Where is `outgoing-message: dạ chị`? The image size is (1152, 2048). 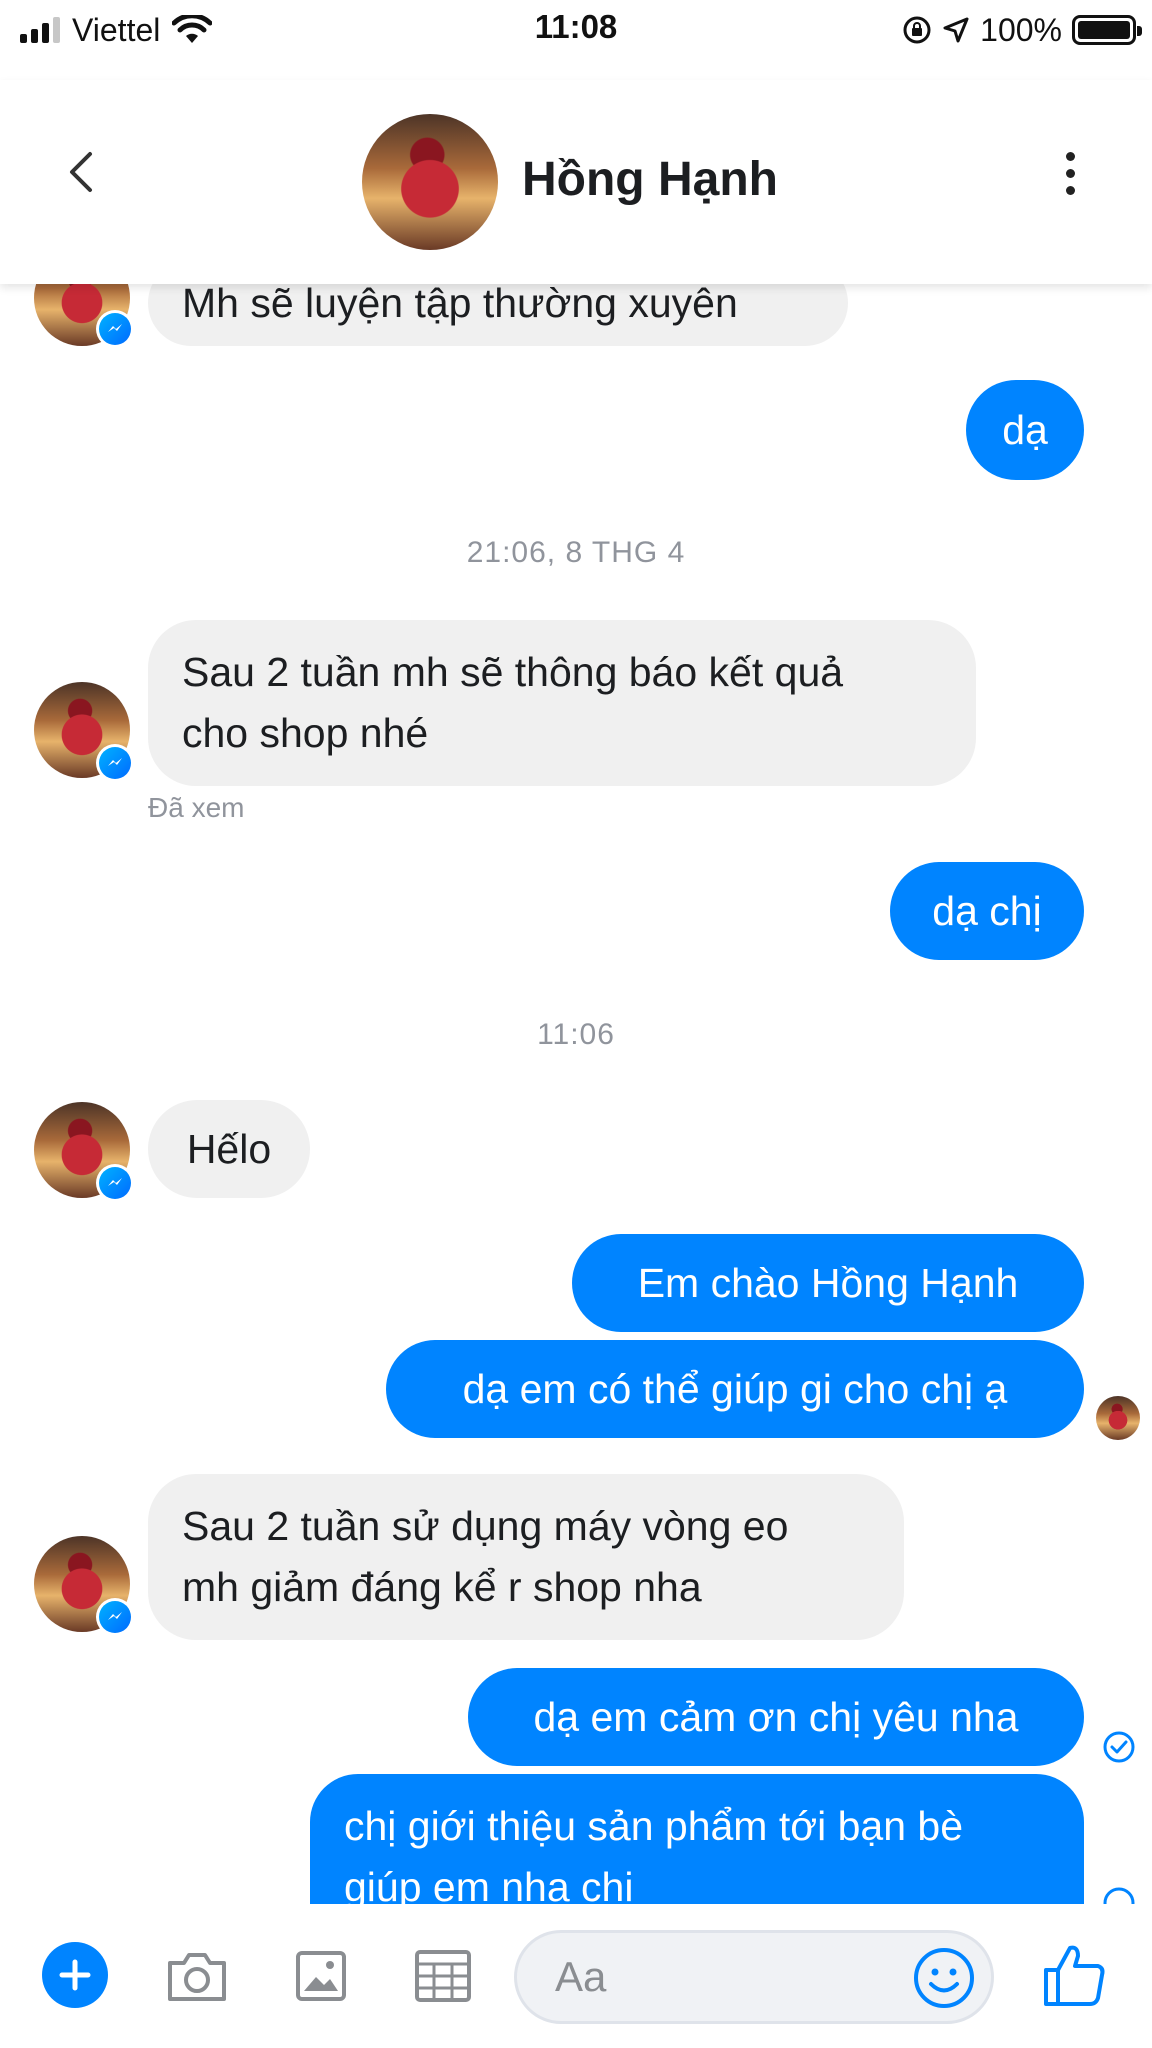 outgoing-message: dạ chị is located at coordinates (987, 911).